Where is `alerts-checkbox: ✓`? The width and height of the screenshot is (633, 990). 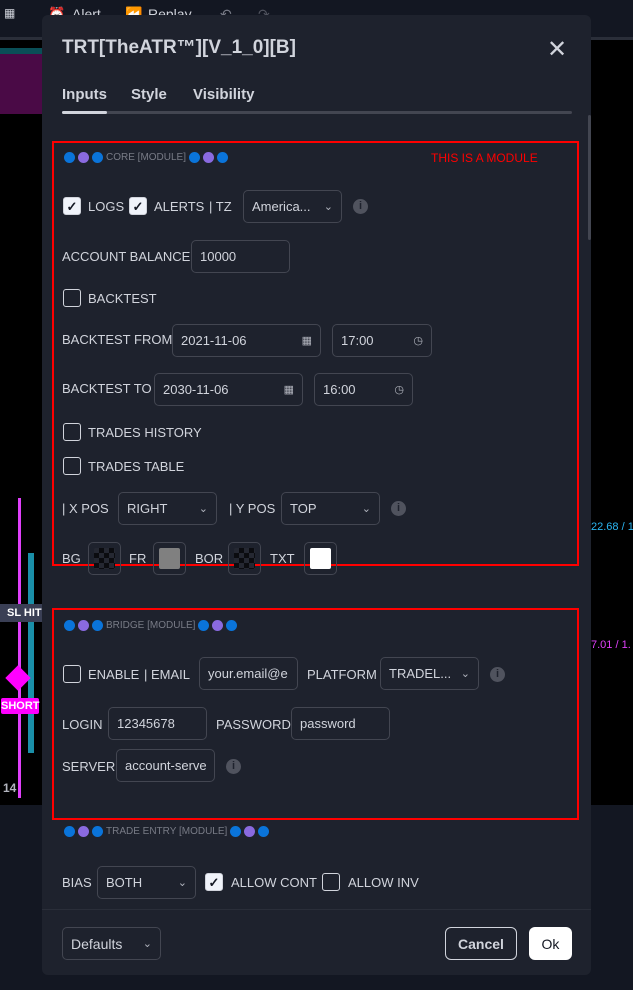
alerts-checkbox: ✓ is located at coordinates (138, 206).